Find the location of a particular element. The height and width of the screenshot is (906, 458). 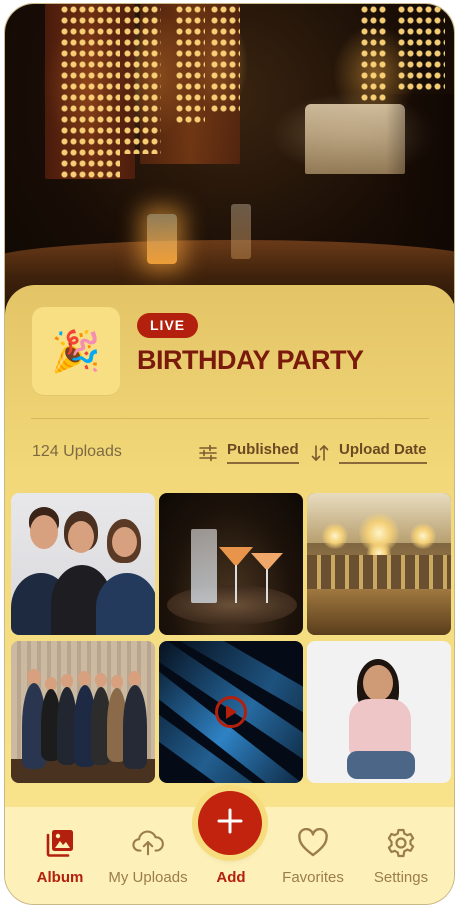

sort-arrows-icon is located at coordinates (320, 453).